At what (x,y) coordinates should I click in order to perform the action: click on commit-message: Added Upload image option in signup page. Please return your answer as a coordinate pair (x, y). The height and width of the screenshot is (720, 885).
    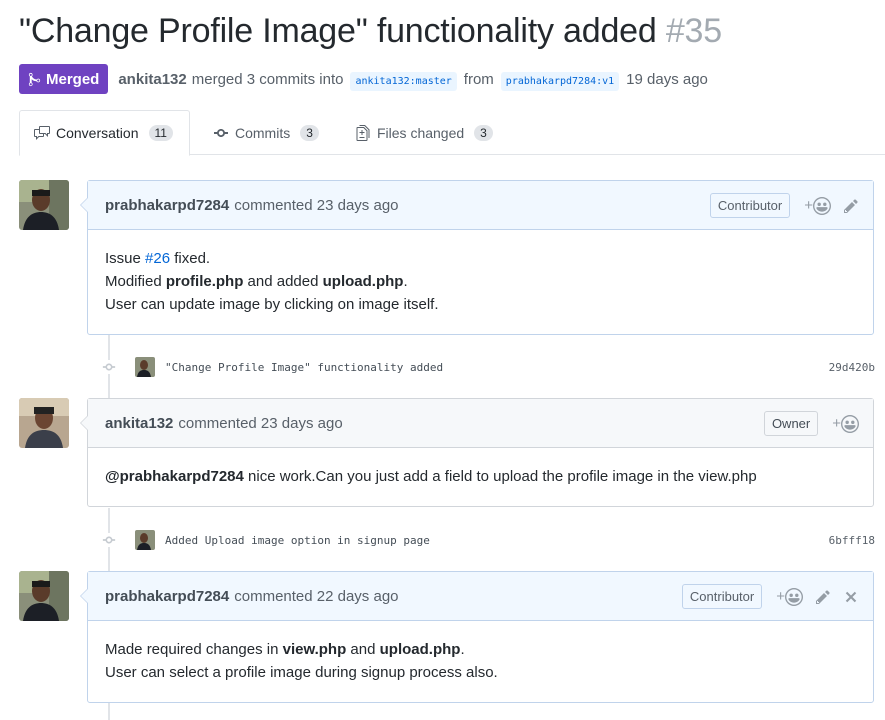
    Looking at the image, I should click on (497, 540).